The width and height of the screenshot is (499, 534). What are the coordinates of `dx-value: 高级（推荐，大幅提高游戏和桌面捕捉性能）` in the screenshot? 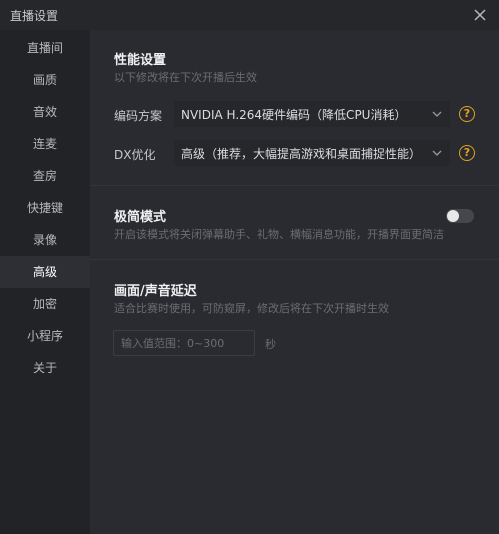 It's located at (301, 154).